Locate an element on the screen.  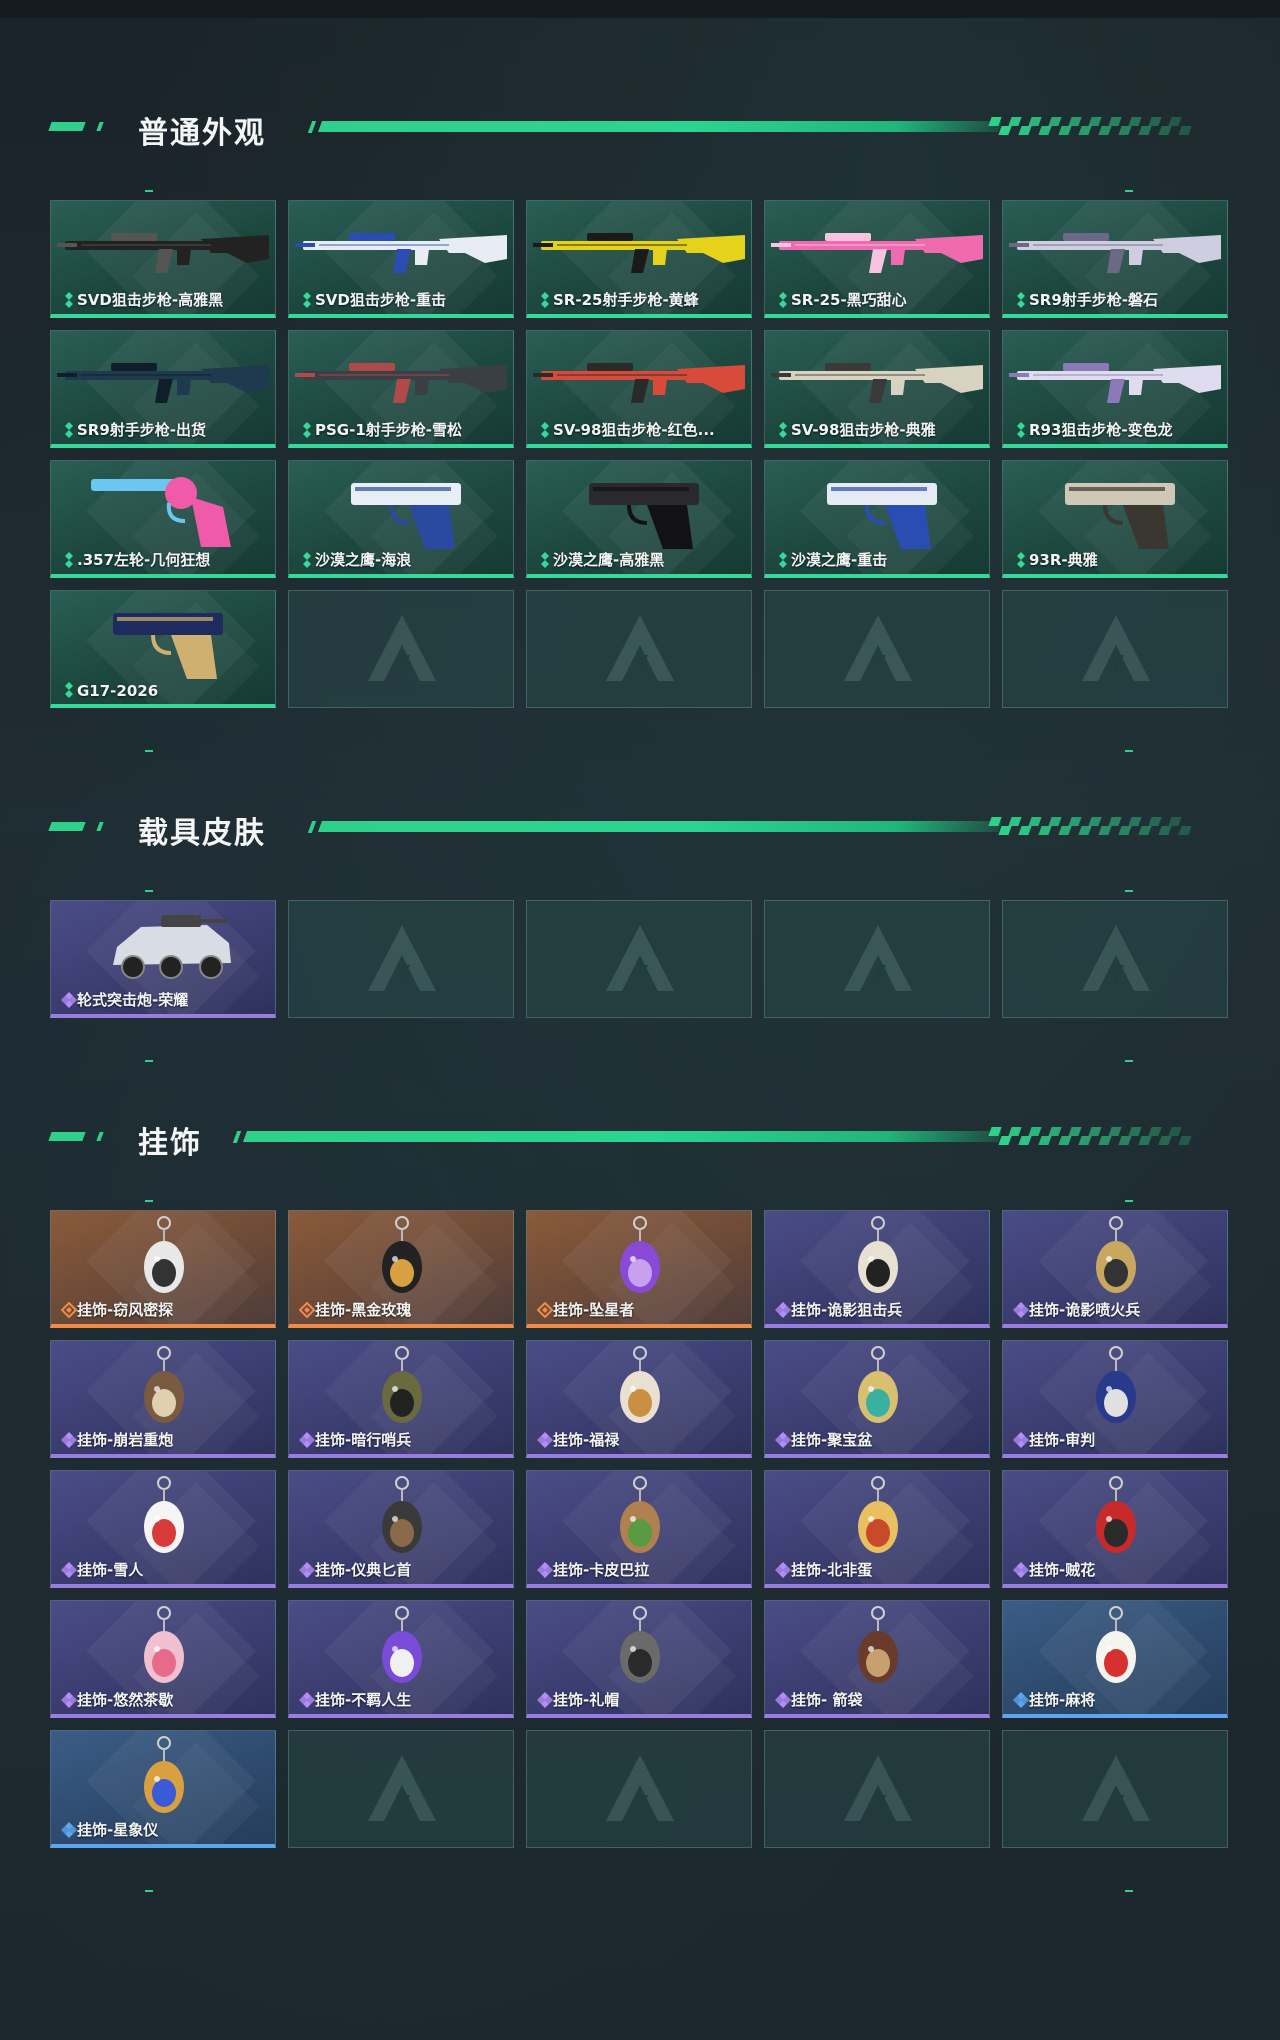
grid-tick-right-bottom is located at coordinates (1129, 1891).